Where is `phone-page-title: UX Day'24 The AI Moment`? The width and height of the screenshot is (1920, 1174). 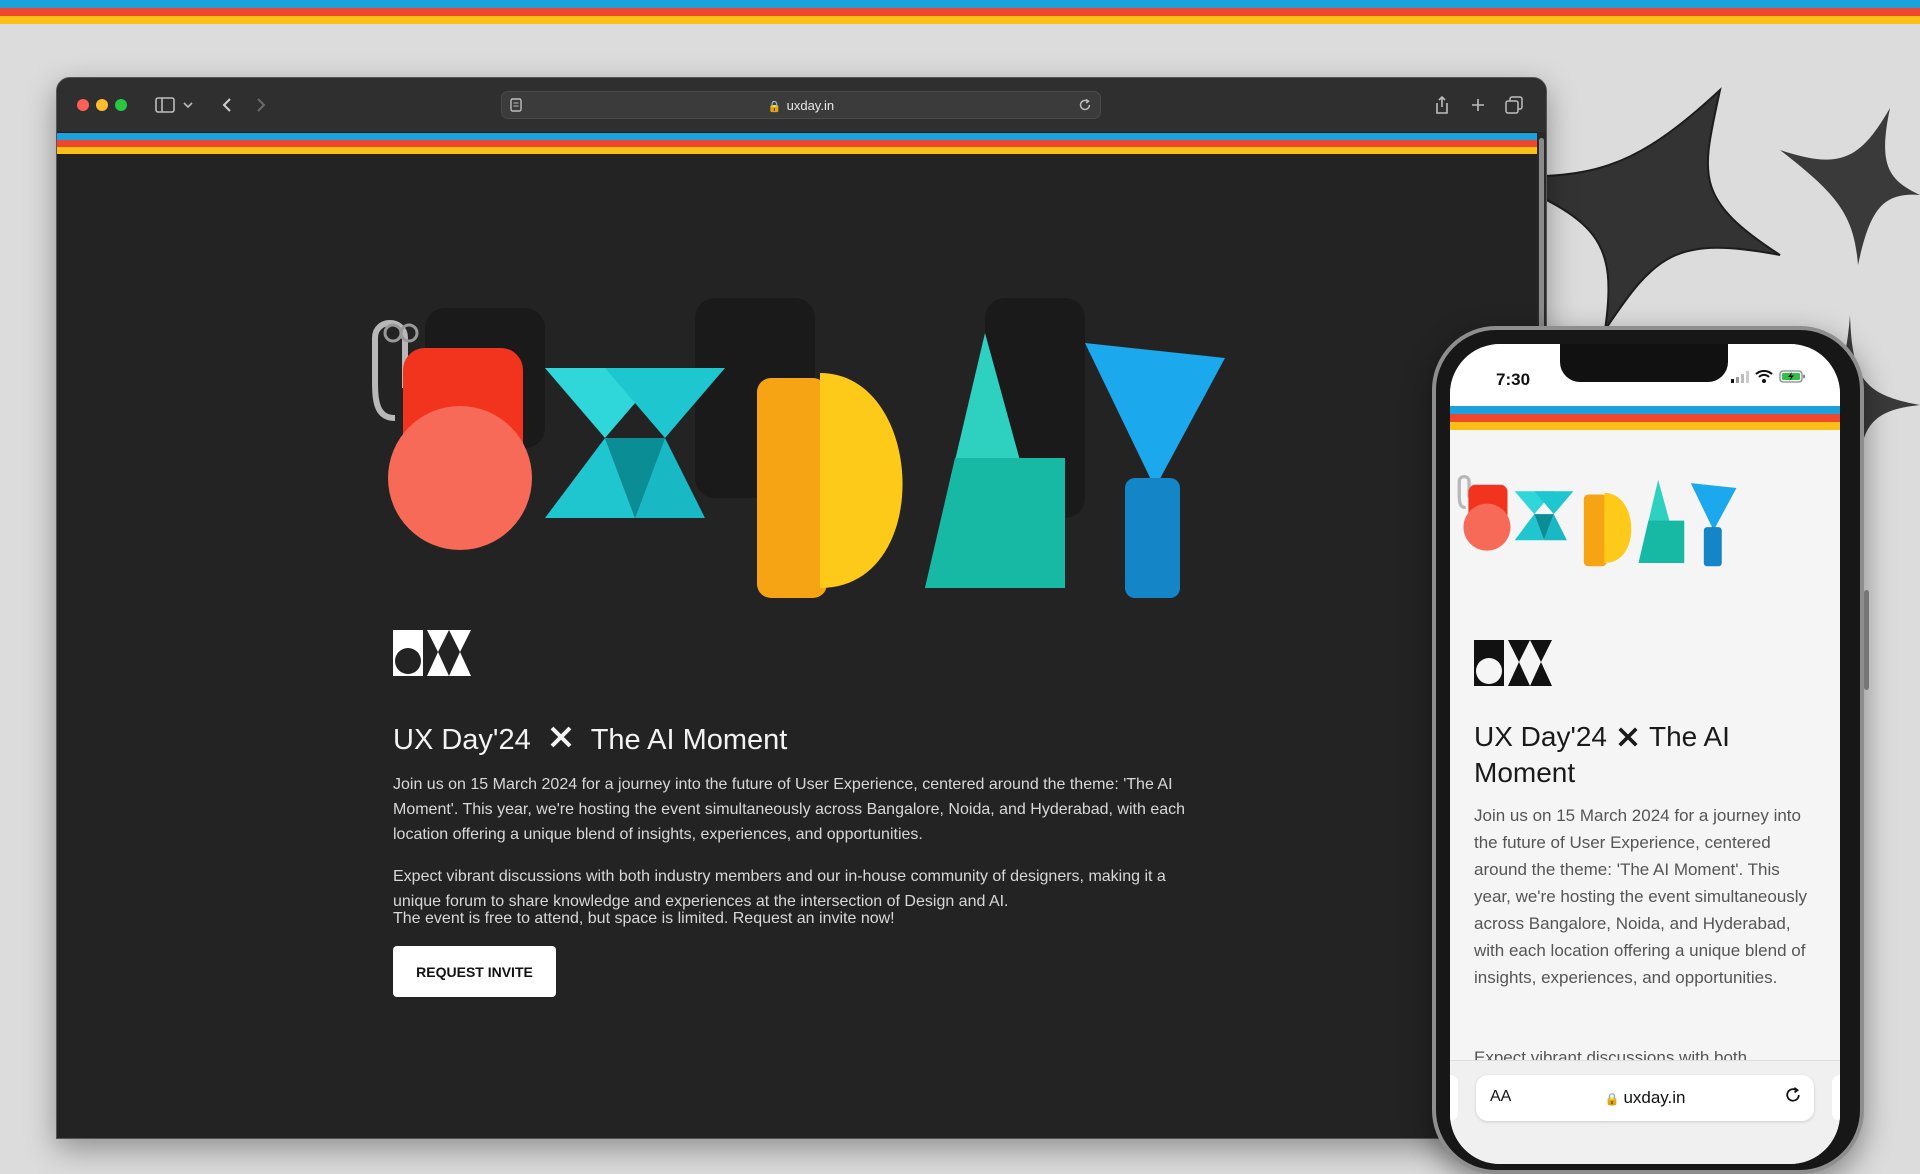 phone-page-title: UX Day'24 The AI Moment is located at coordinates (1649, 755).